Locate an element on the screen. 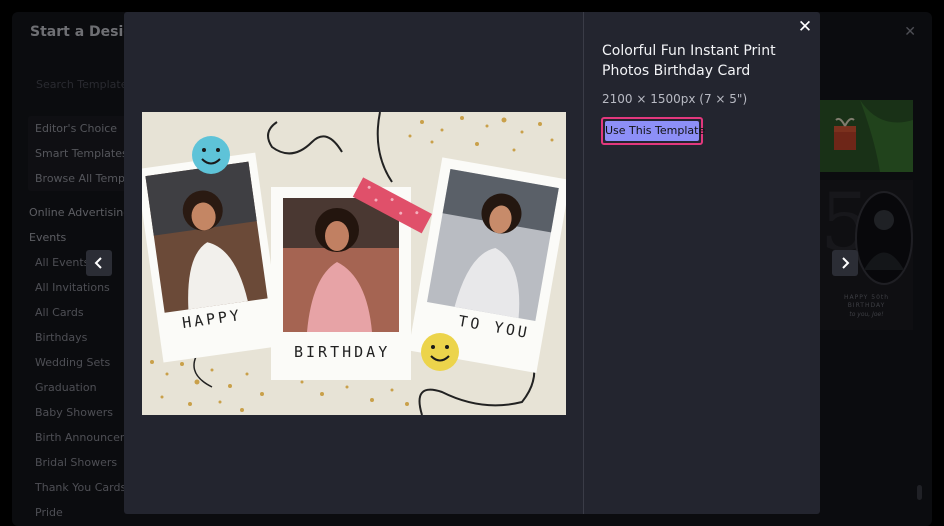  chevron-left-icon is located at coordinates (98, 263).